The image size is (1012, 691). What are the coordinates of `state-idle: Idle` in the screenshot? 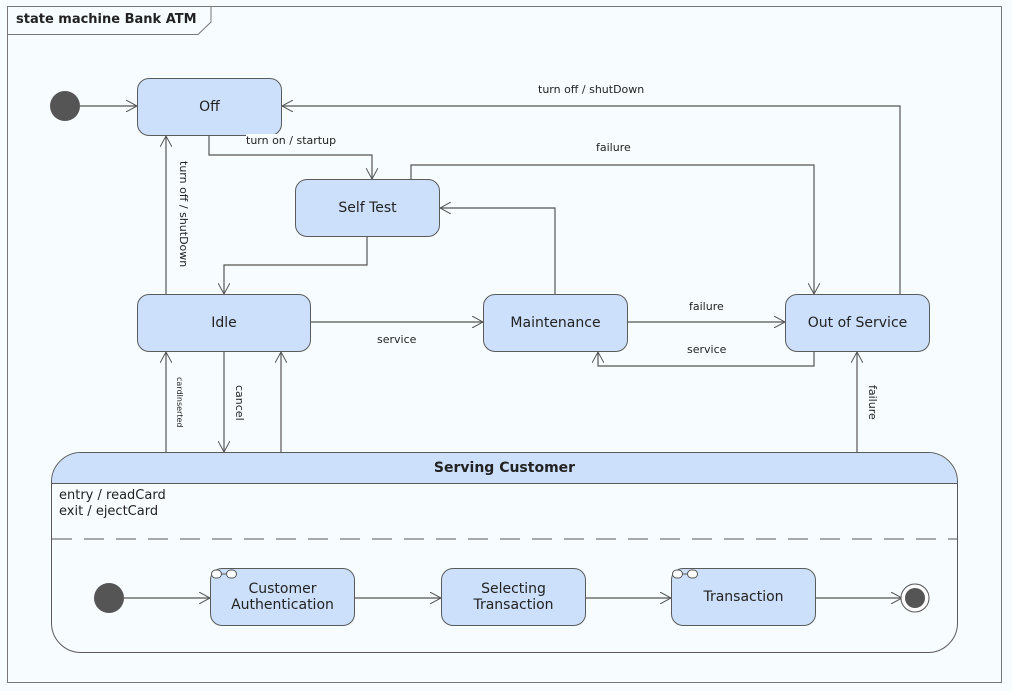 It's located at (224, 323).